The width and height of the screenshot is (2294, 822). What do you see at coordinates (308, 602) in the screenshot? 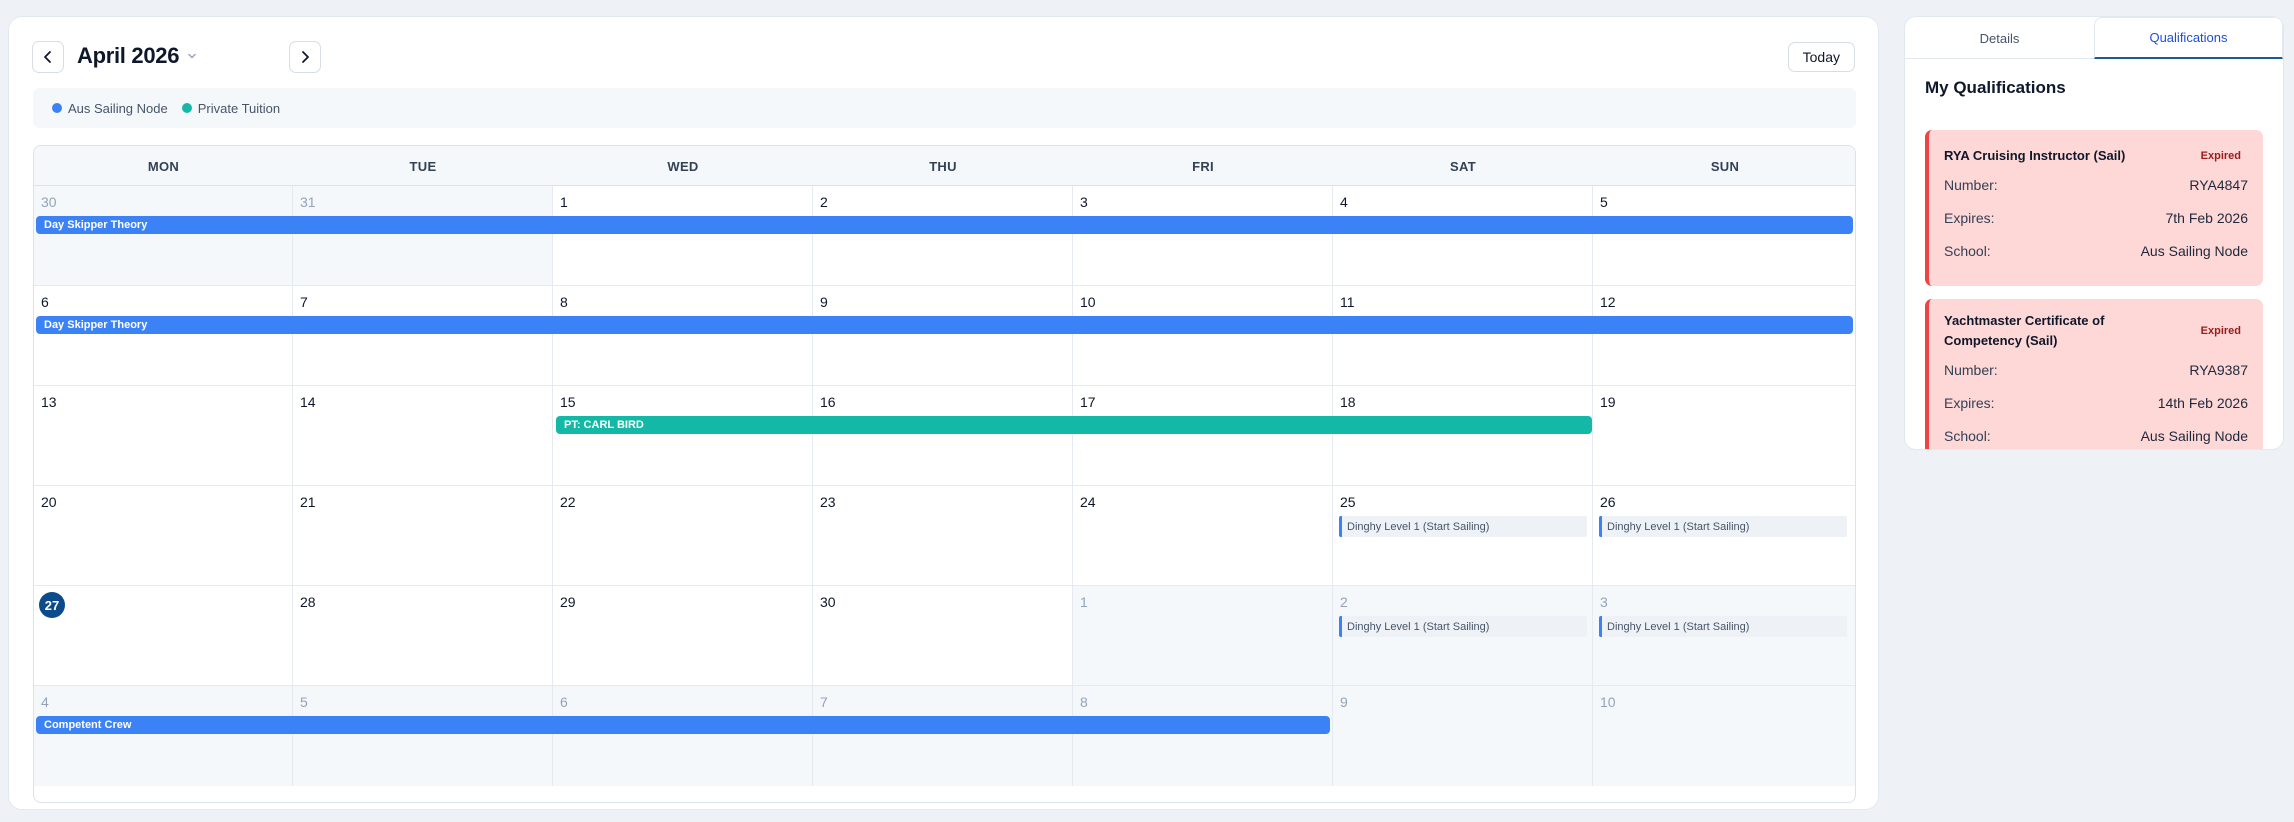
I see `day-number: 28` at bounding box center [308, 602].